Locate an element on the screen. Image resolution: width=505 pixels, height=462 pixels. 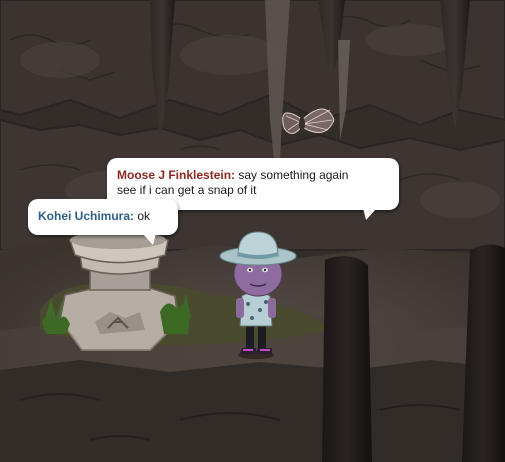
chat-bubble-kohei: Kohei Uchimura: ok is located at coordinates (103, 222).